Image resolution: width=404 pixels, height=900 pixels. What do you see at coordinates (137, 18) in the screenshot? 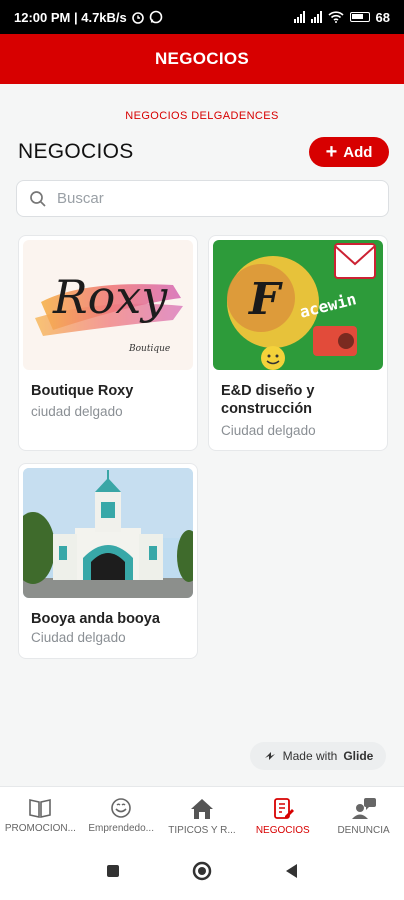
I see `alarm-icon` at bounding box center [137, 18].